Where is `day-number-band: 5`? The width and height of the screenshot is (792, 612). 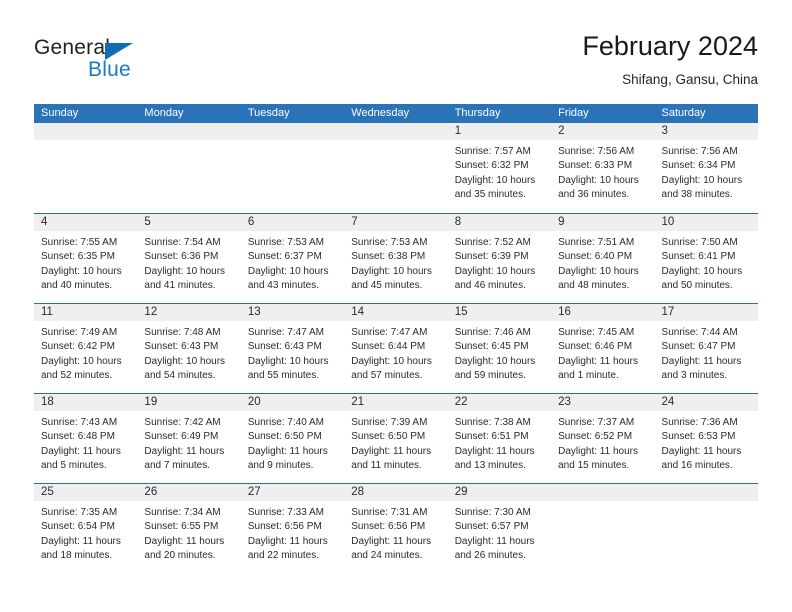 day-number-band: 5 is located at coordinates (189, 223).